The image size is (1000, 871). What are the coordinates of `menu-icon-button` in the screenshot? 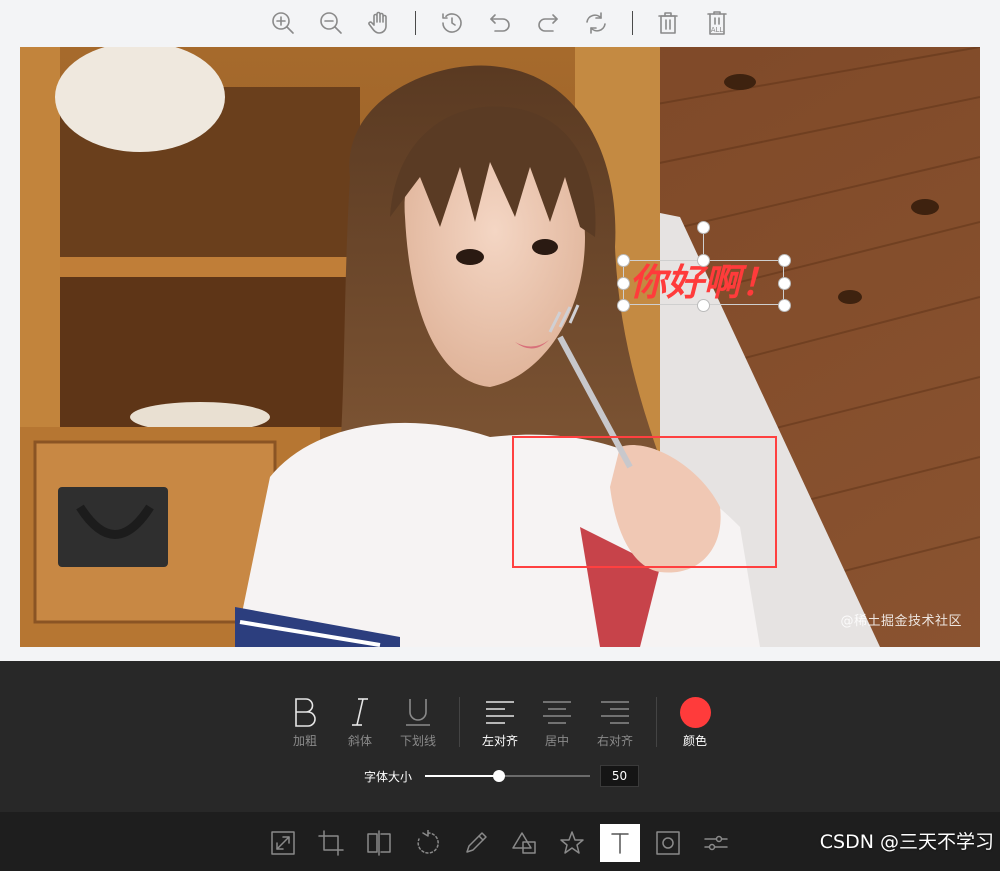 It's located at (572, 843).